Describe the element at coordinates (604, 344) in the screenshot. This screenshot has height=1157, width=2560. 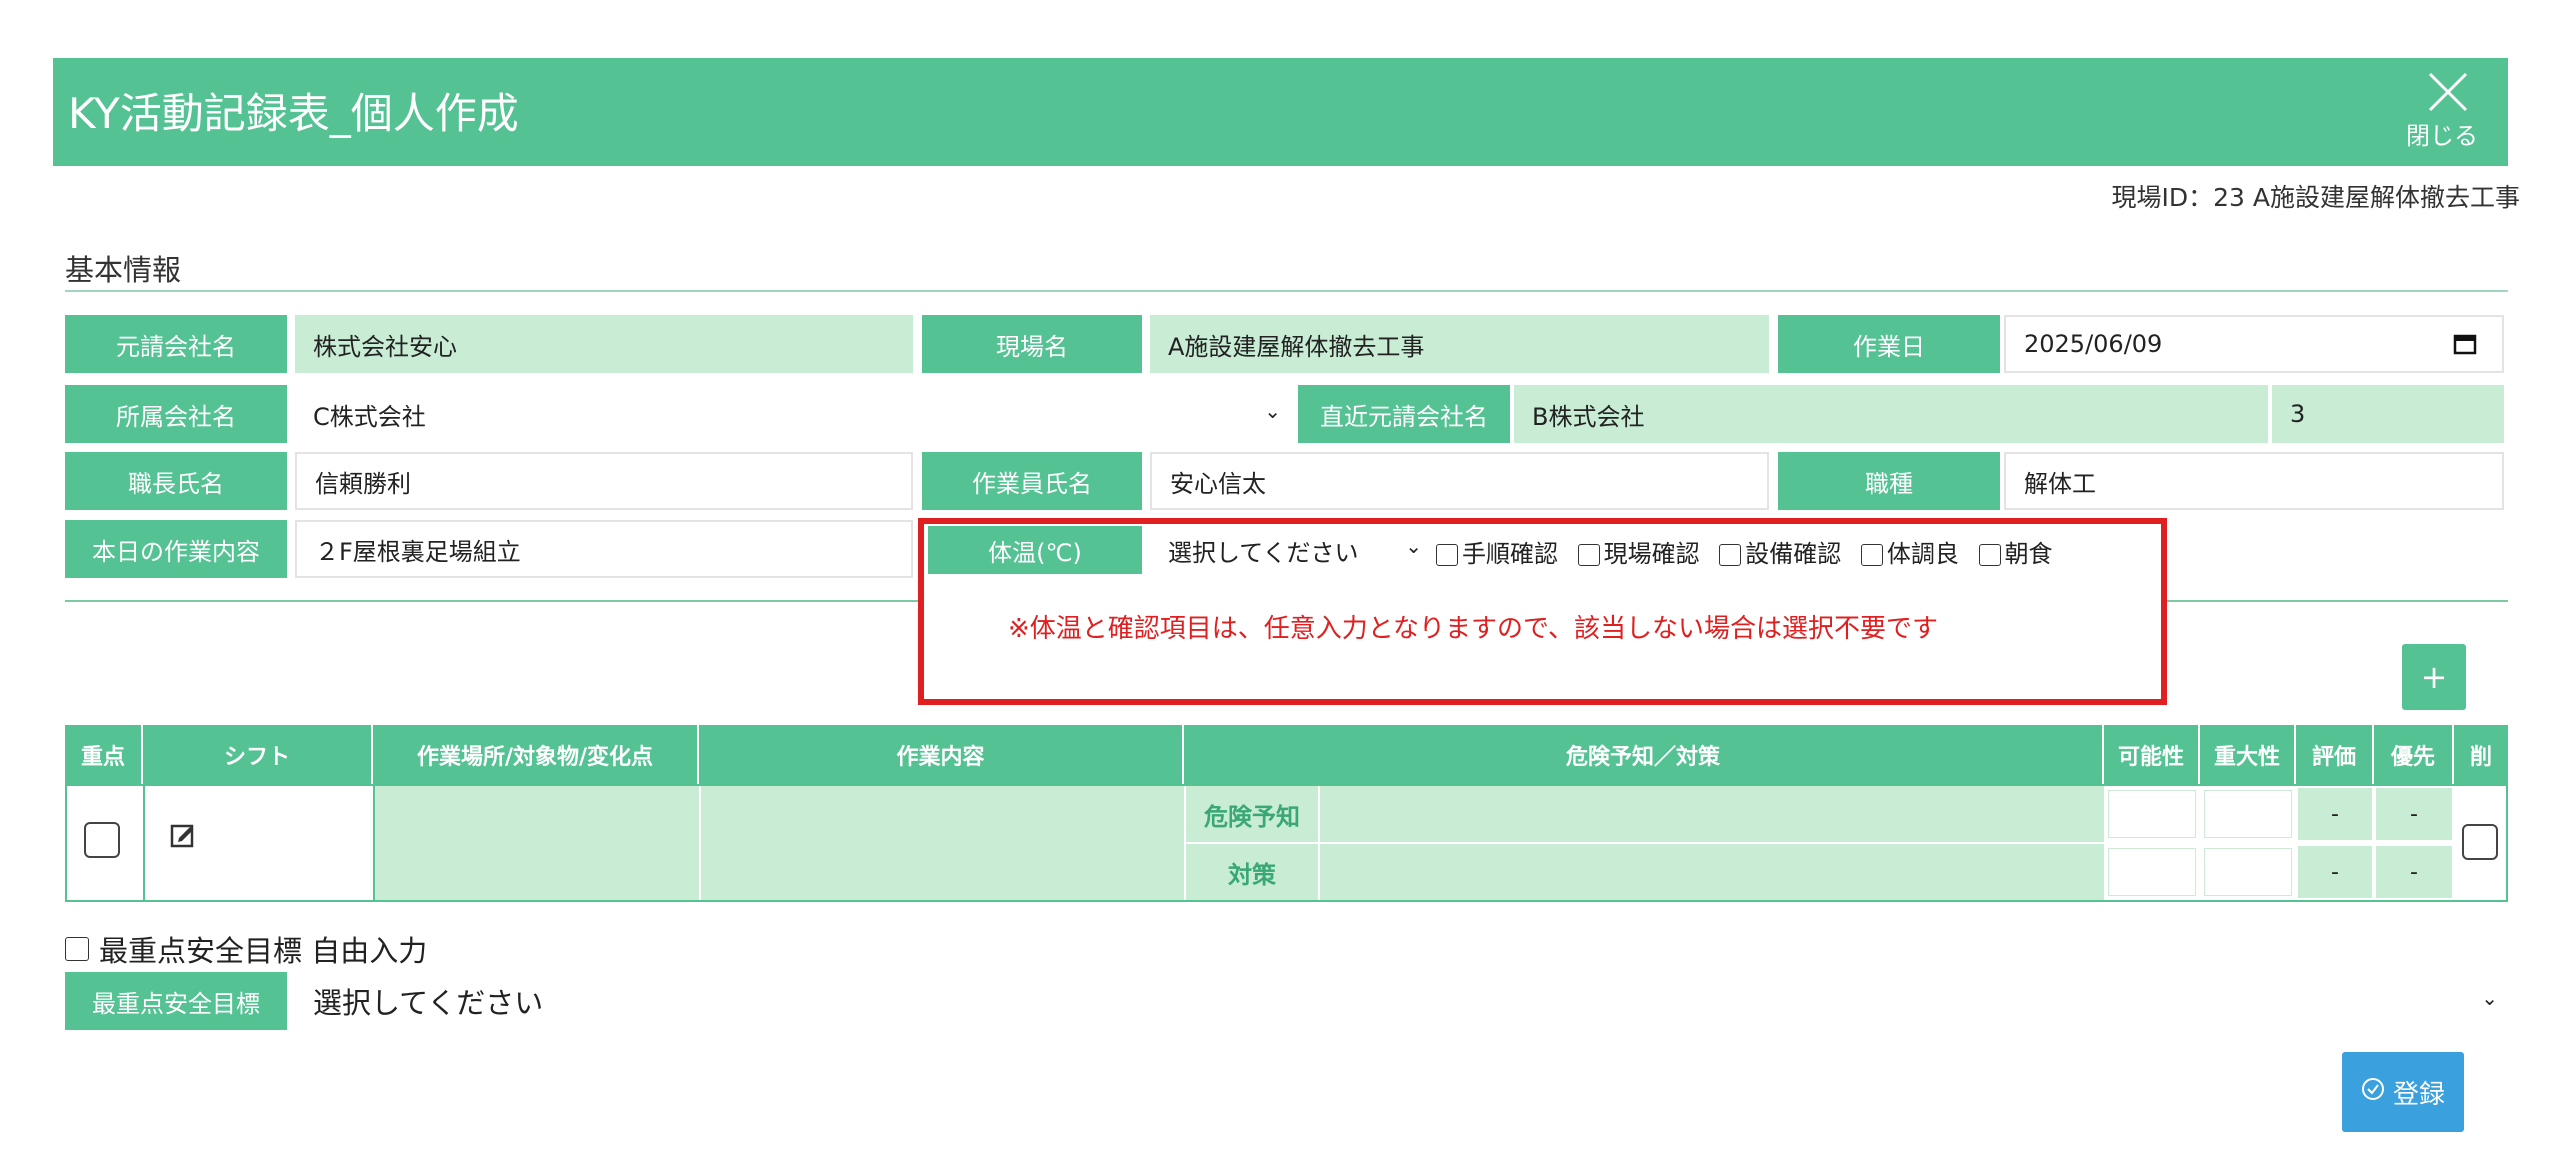
I see `field-prime-contractor: 株式会社安心` at that location.